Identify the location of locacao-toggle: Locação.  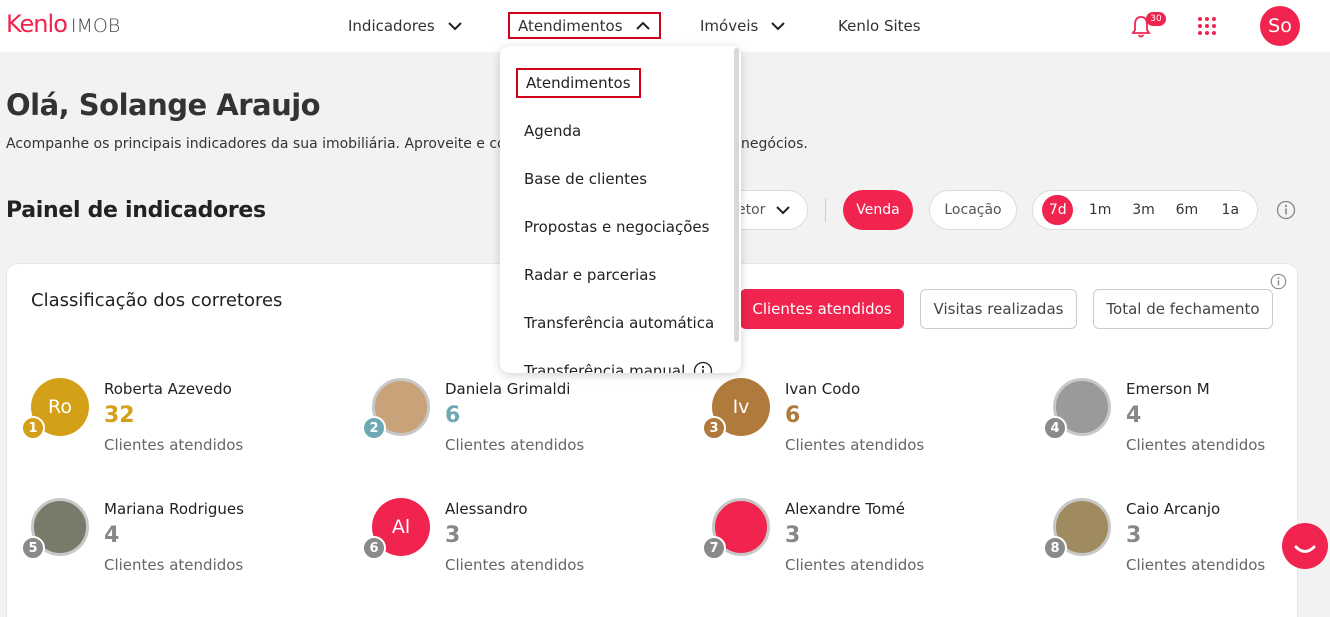
(973, 210).